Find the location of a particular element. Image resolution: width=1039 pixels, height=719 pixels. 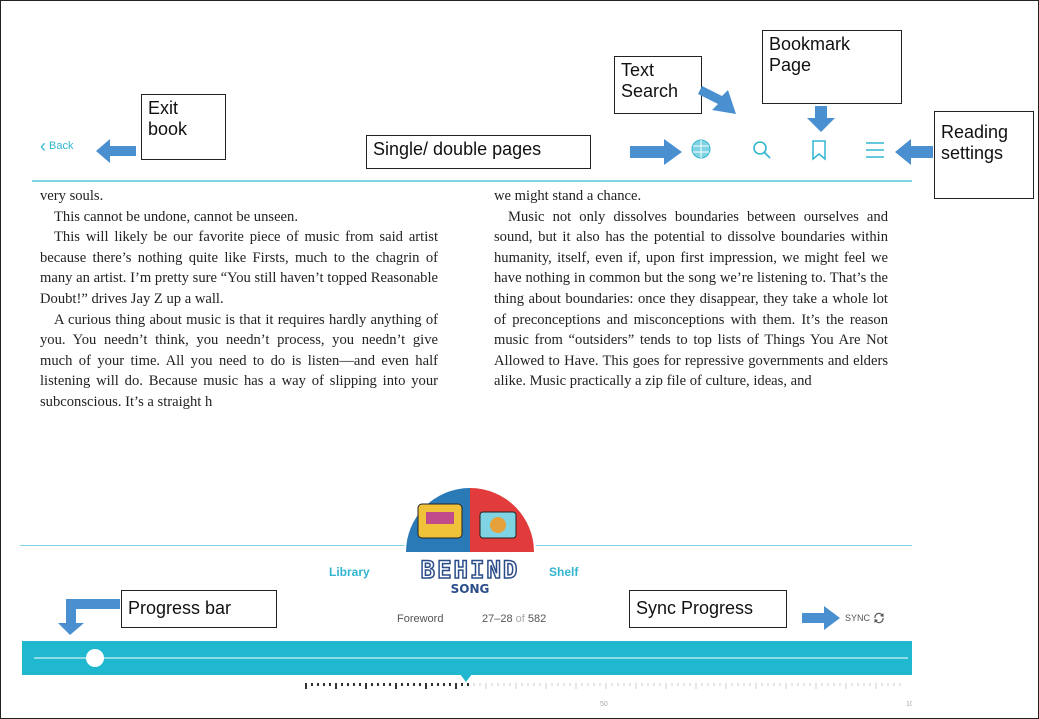

arrow-down-bookmark is located at coordinates (821, 119).